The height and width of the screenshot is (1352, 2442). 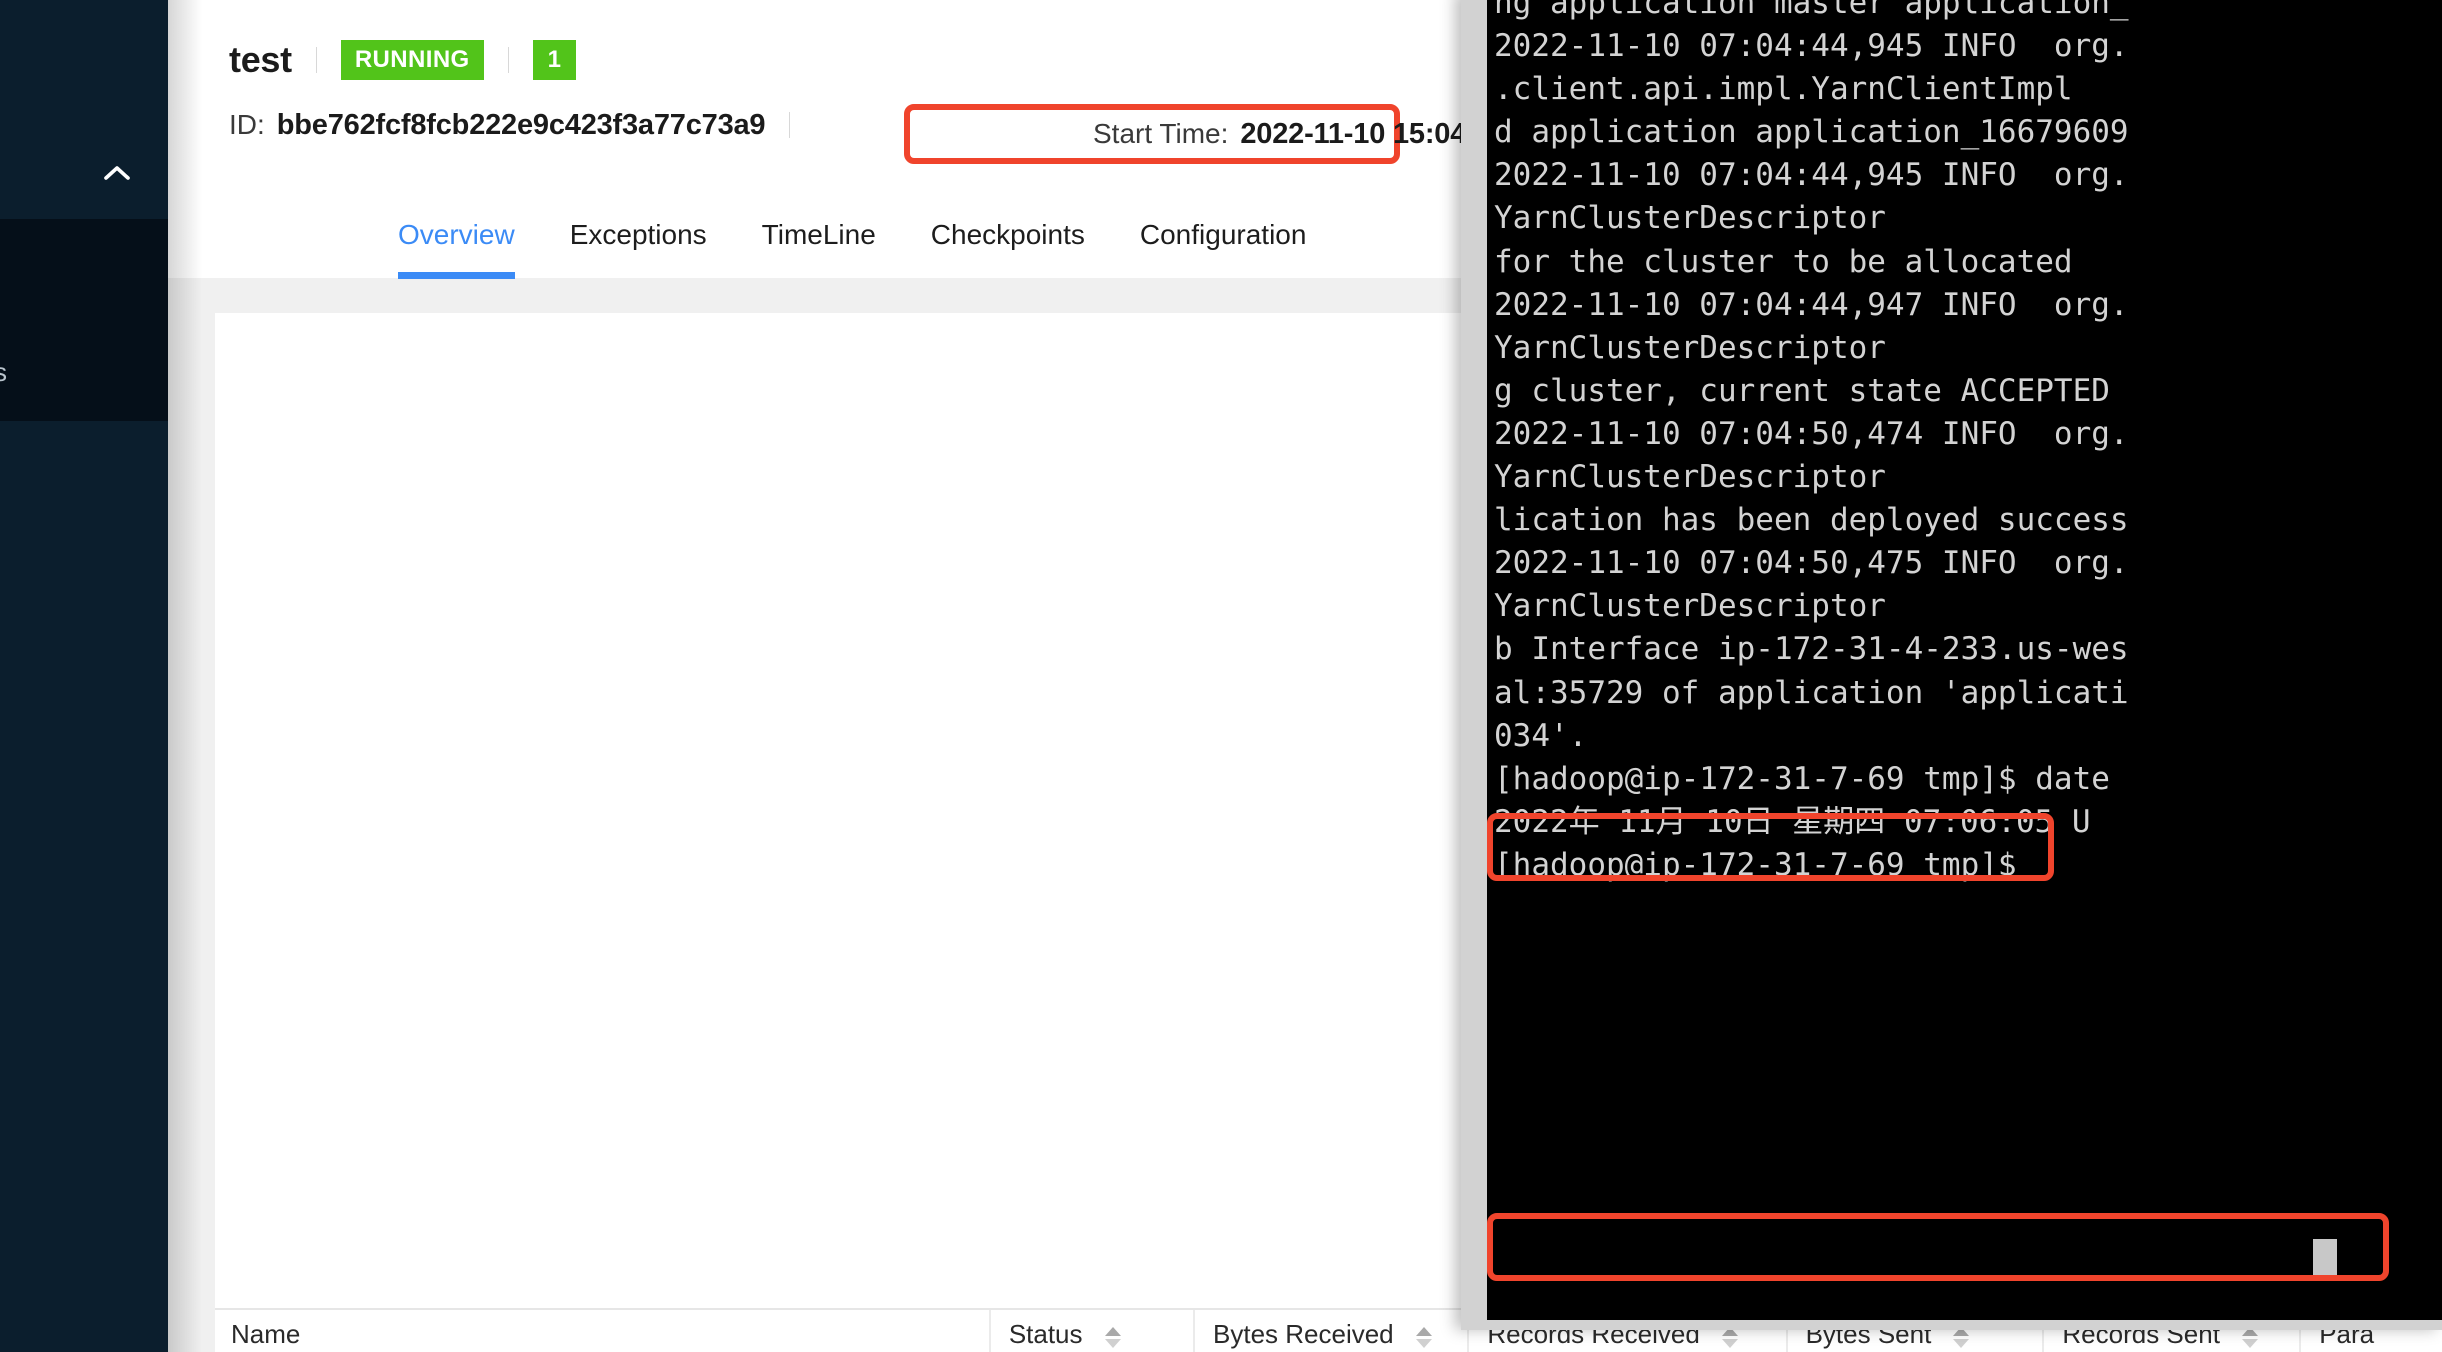 I want to click on tab-exceptions: Exceptions, so click(x=638, y=248).